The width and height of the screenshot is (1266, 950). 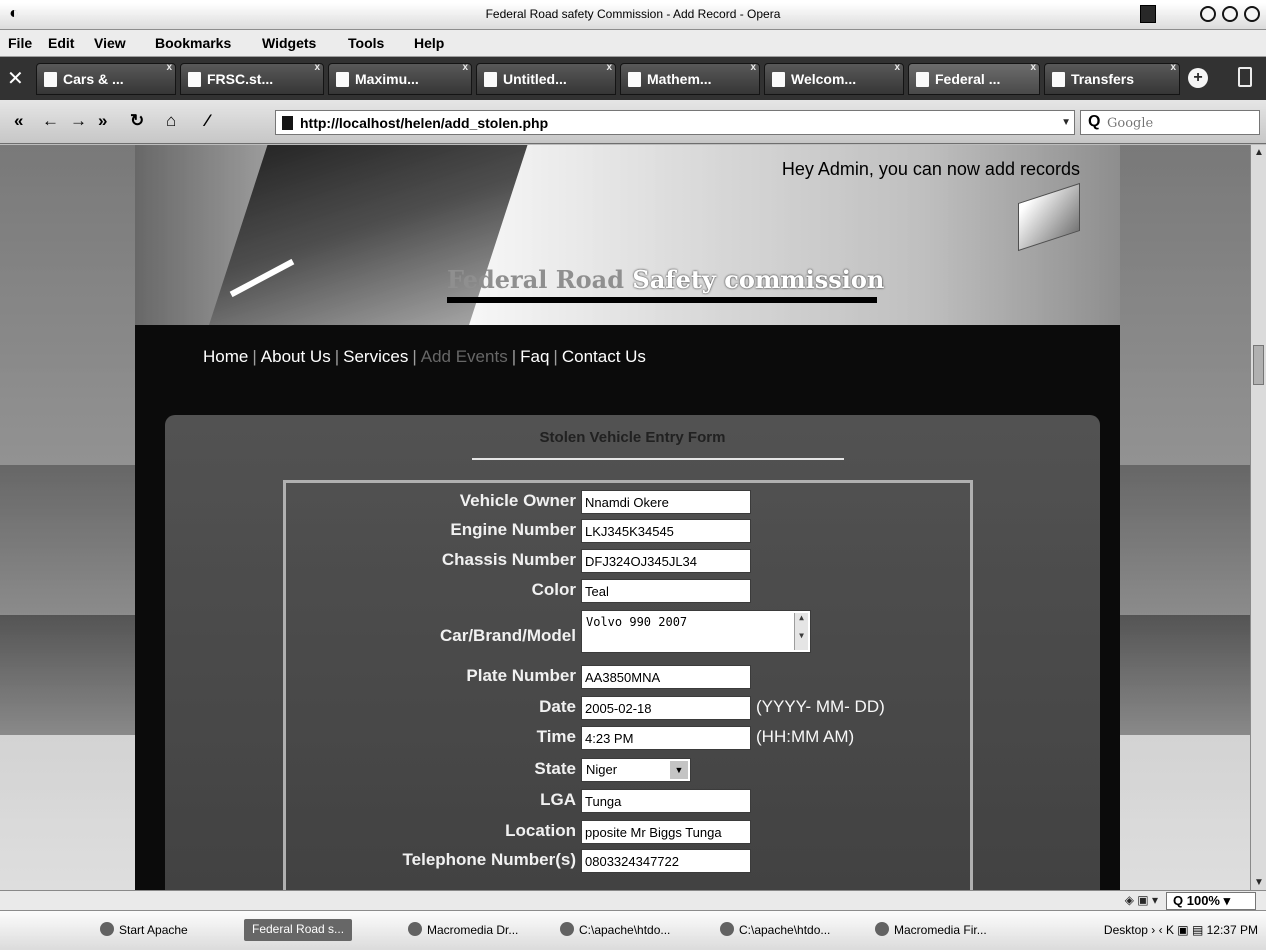 What do you see at coordinates (1245, 77) in the screenshot?
I see `trash-icon` at bounding box center [1245, 77].